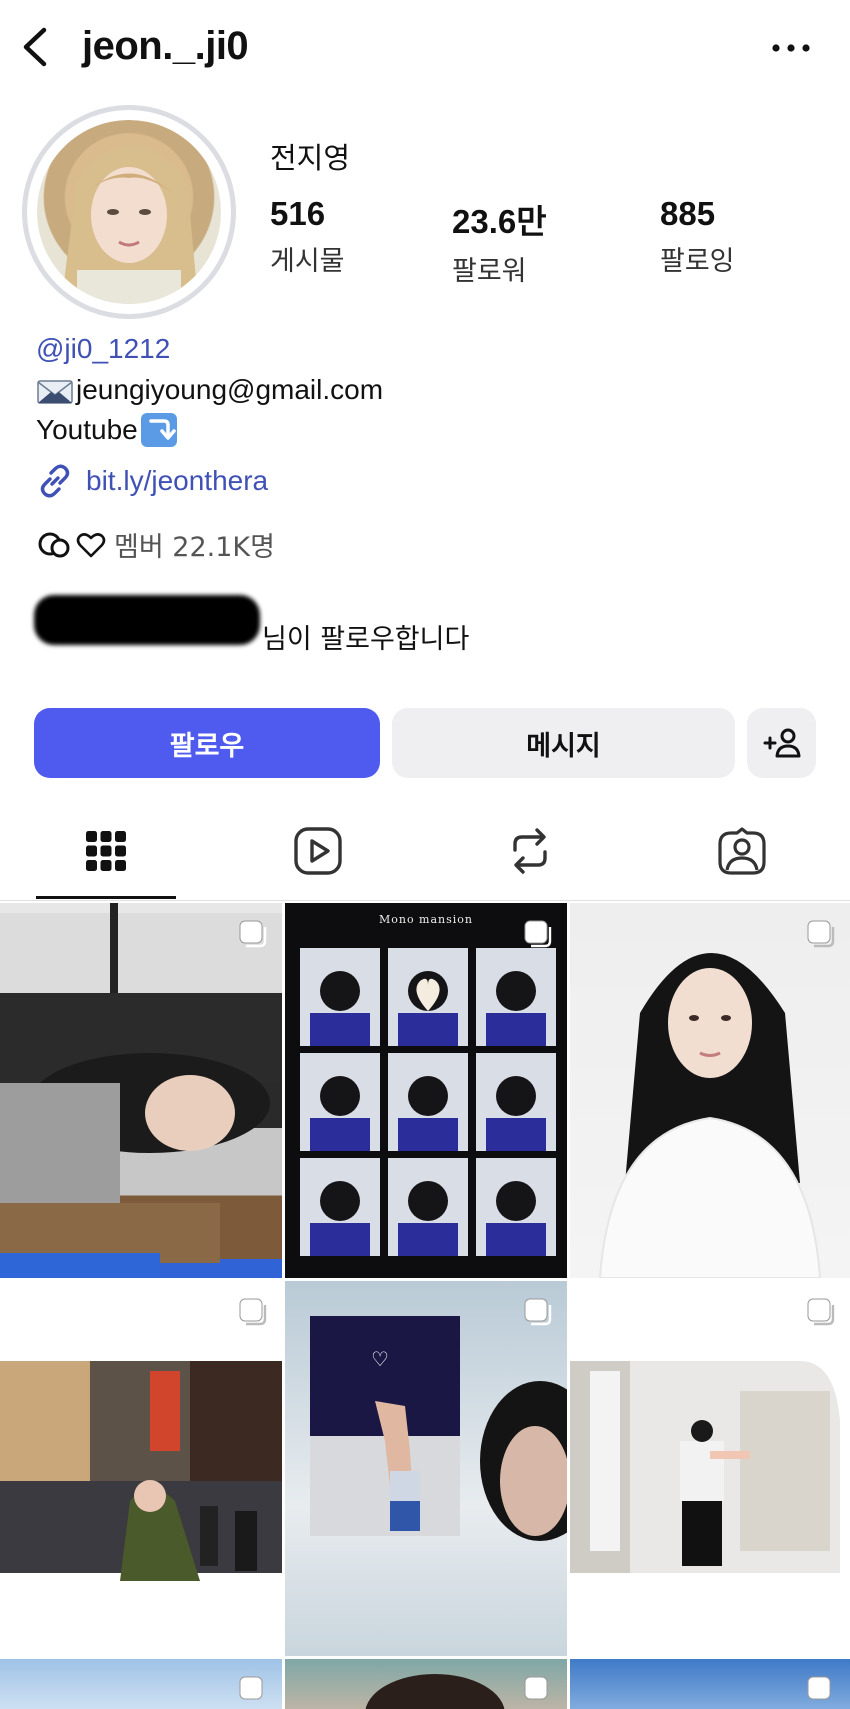 The height and width of the screenshot is (1709, 850). I want to click on grid-icon, so click(106, 851).